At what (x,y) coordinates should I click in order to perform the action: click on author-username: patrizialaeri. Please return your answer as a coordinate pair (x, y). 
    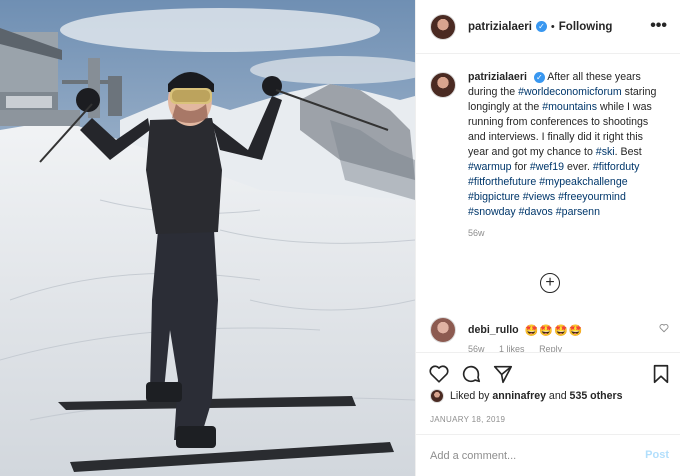
    Looking at the image, I should click on (500, 27).